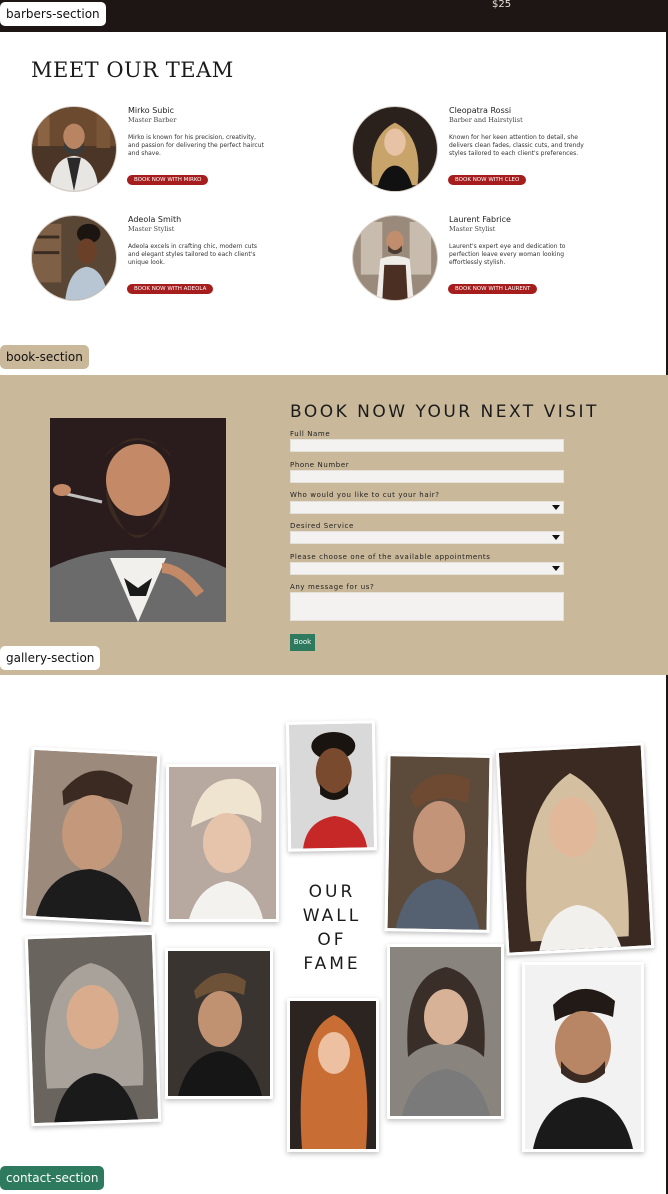  What do you see at coordinates (44, 357) in the screenshot?
I see `book-section-tag: book-section` at bounding box center [44, 357].